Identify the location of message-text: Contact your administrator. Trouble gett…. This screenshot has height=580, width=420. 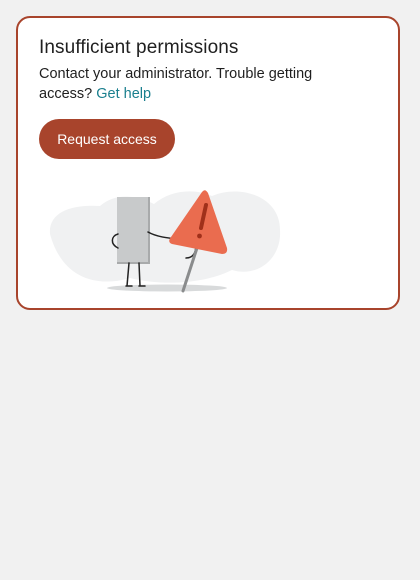
(176, 84).